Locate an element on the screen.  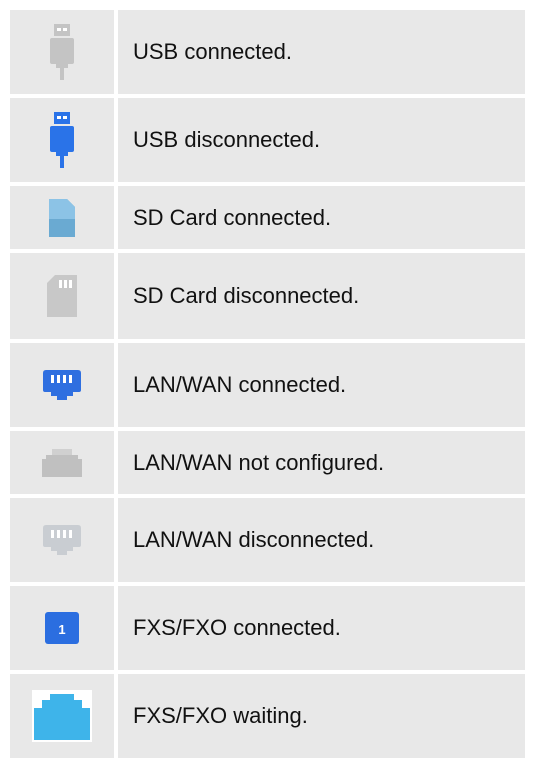
row-label: USB disconnected. is located at coordinates (321, 140).